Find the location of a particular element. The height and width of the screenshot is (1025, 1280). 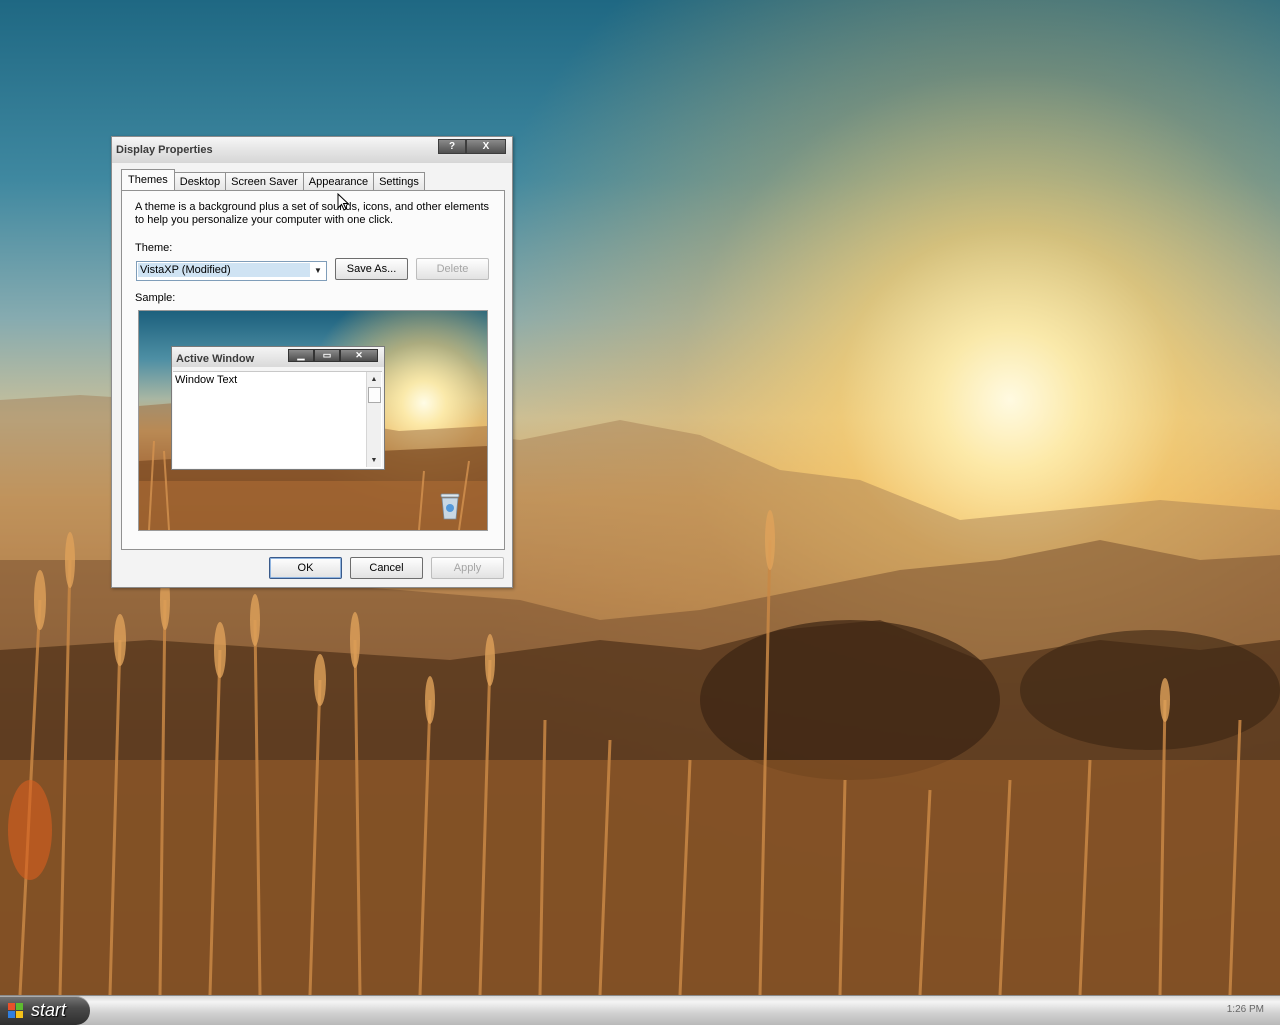

theme-dropdown: VistaXP (Modified) ▼ is located at coordinates (231, 271).